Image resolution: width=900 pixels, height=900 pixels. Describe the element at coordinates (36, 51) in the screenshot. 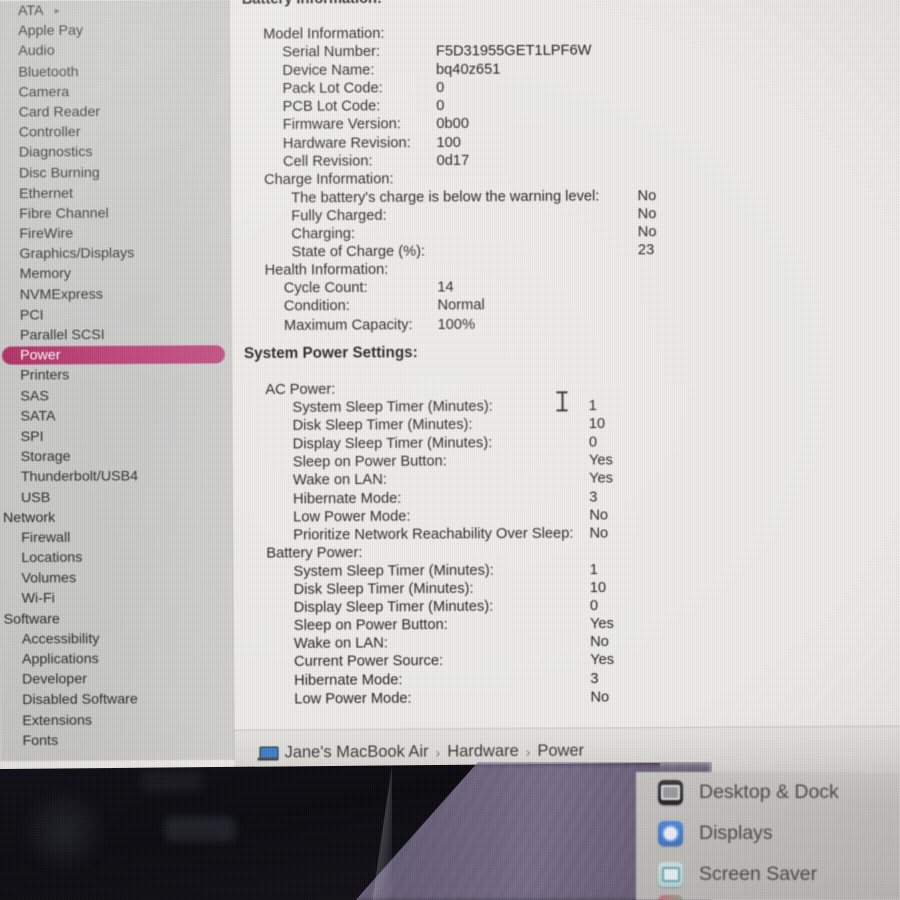

I see `sidebar-item-label: Audio` at that location.